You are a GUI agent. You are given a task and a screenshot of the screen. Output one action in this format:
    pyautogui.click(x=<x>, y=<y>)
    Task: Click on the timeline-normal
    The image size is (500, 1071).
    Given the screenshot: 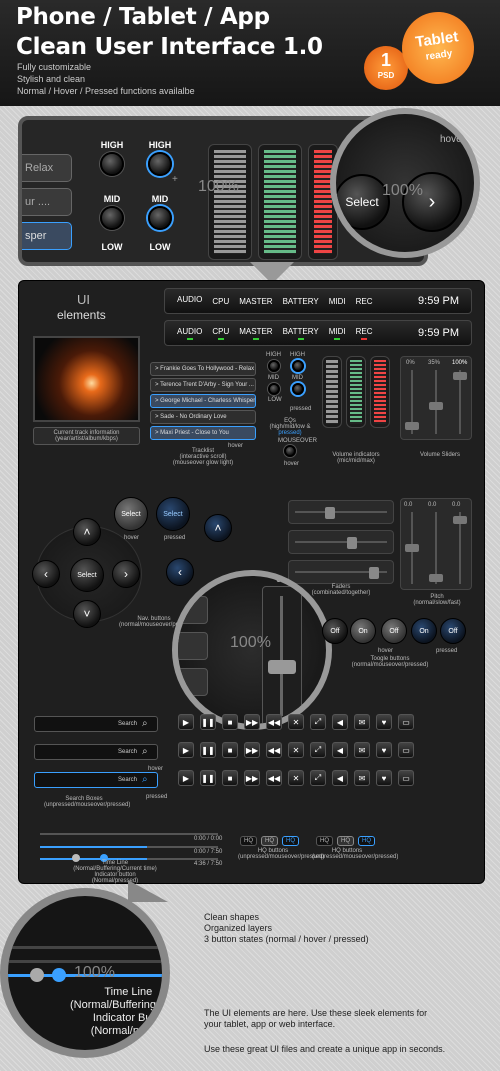 What is the action you would take?
    pyautogui.click(x=129, y=834)
    